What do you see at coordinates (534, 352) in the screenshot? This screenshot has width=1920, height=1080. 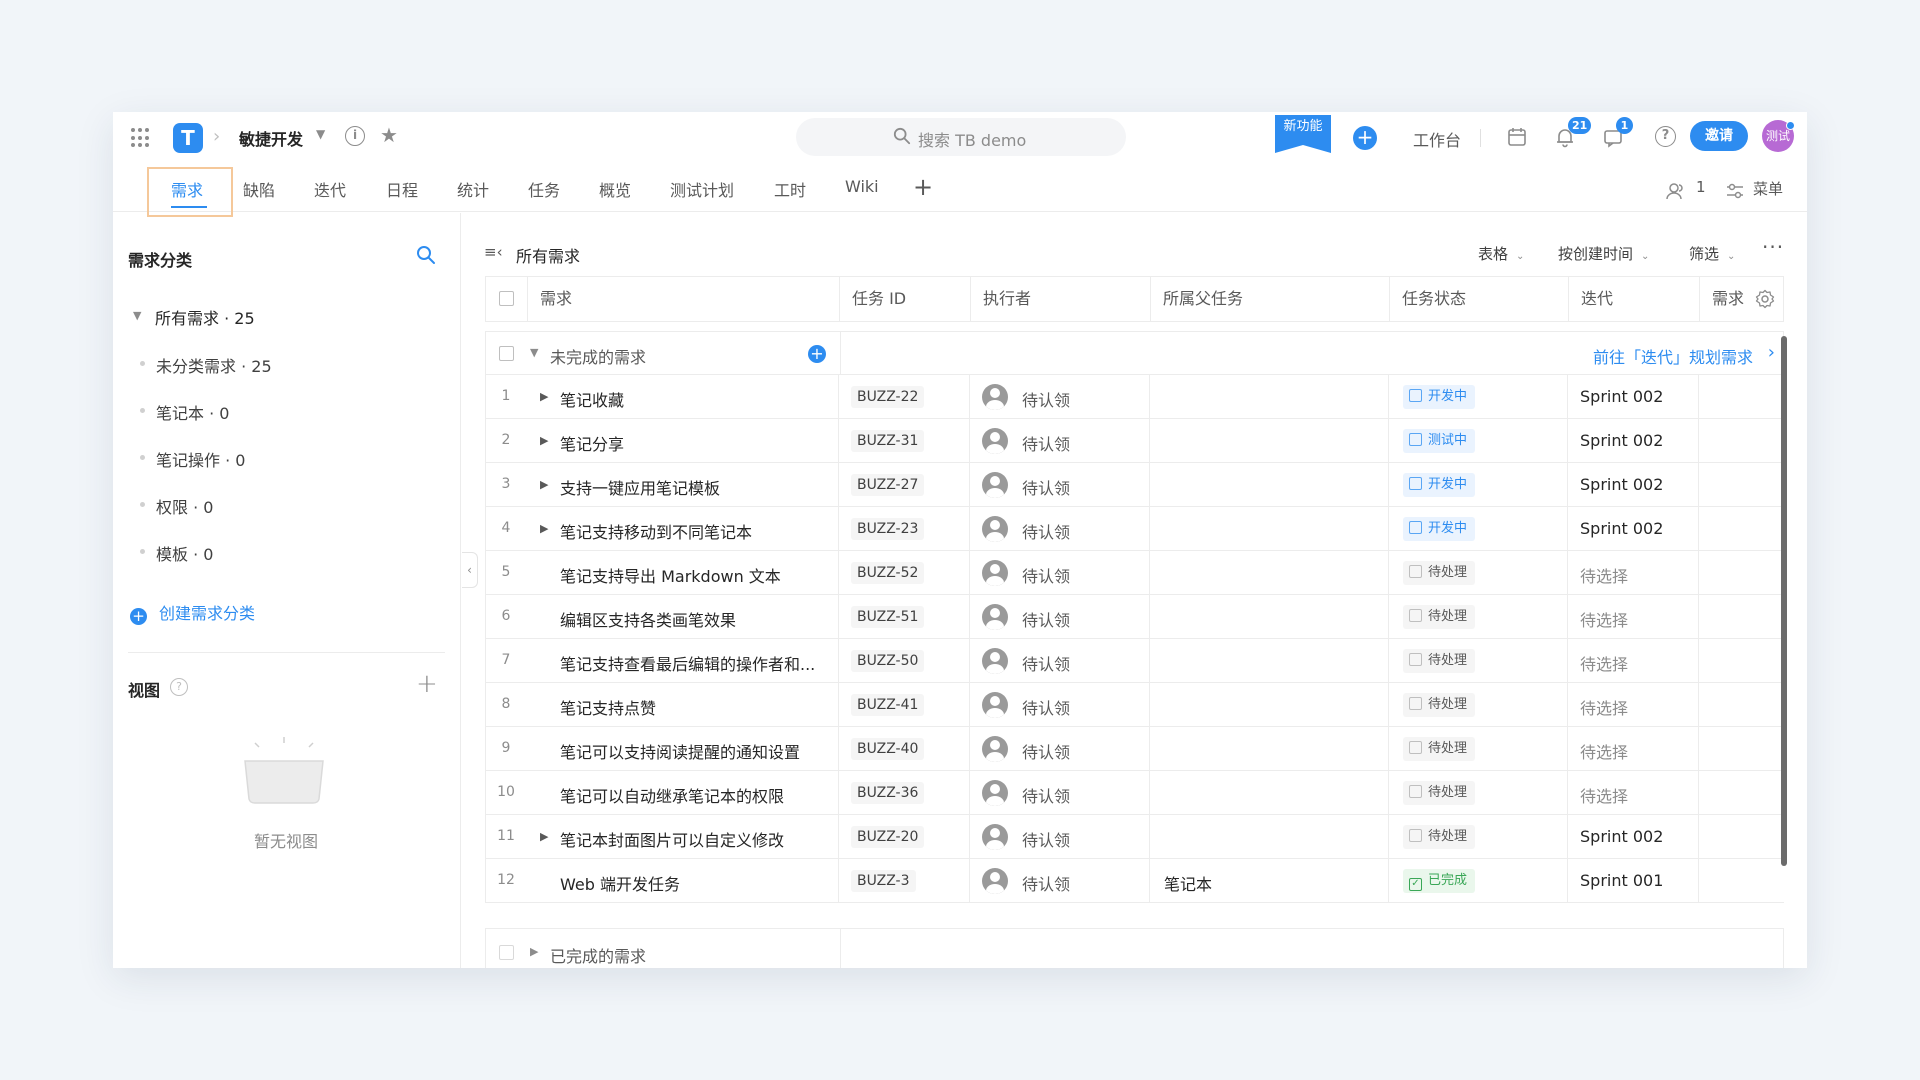 I see `group-caret-down-icon: ▼` at bounding box center [534, 352].